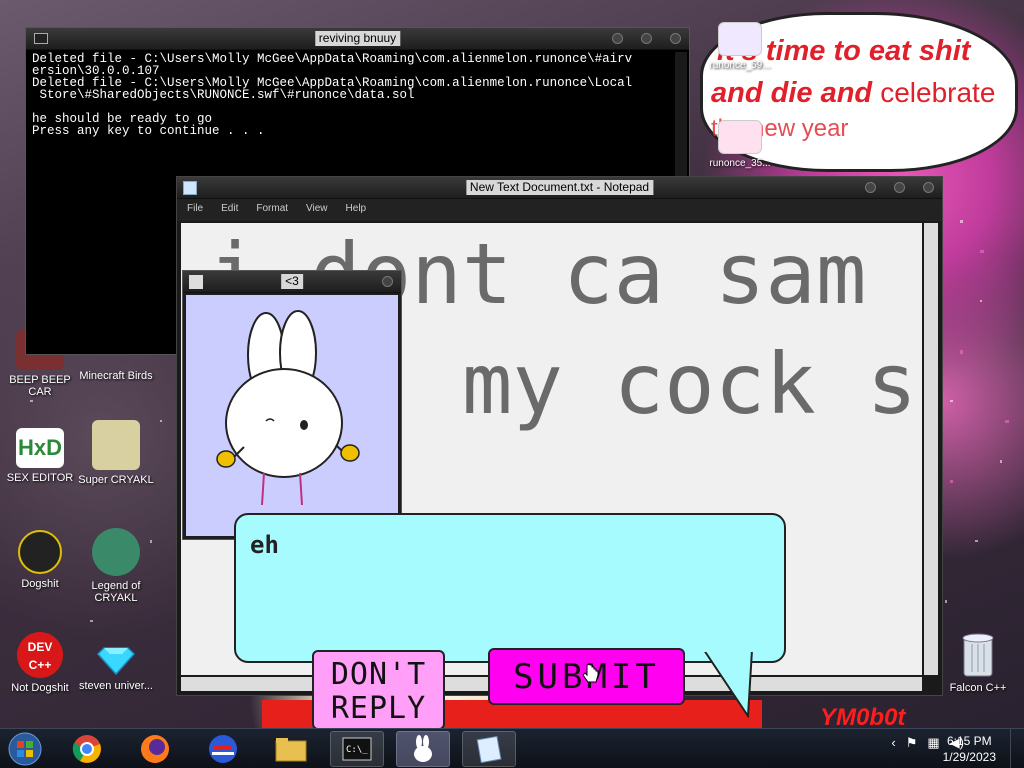  What do you see at coordinates (729, 682) in the screenshot?
I see `dialog-bubble-tail` at bounding box center [729, 682].